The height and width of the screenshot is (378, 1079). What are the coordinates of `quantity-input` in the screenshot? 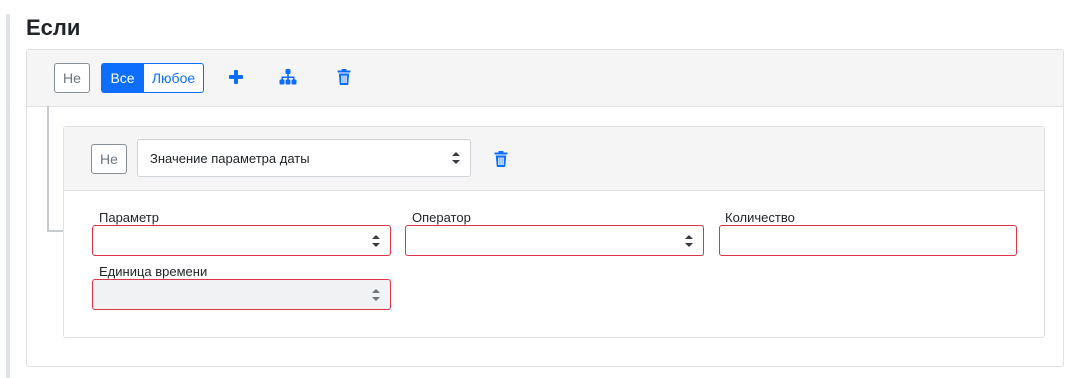 It's located at (868, 240).